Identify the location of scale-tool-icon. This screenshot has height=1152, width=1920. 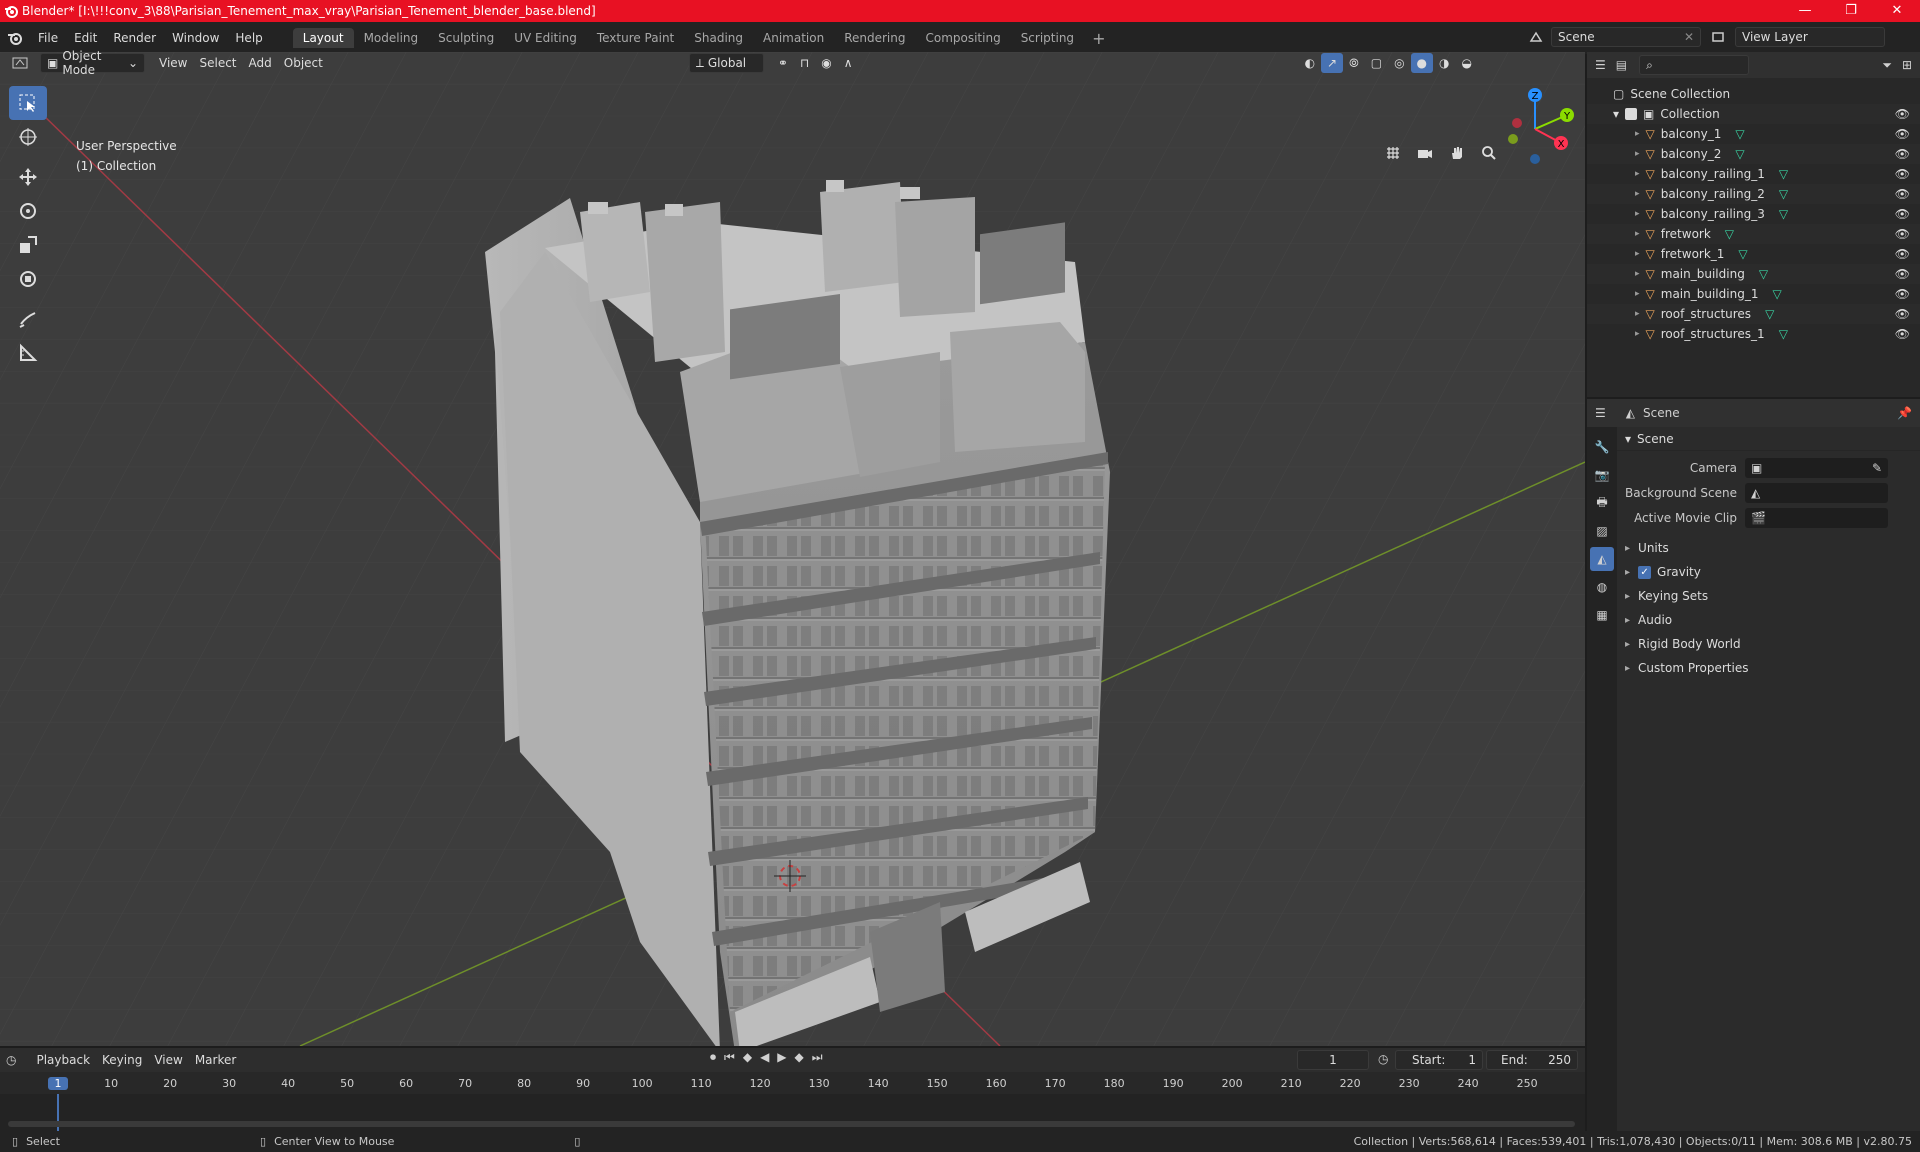
(28, 245).